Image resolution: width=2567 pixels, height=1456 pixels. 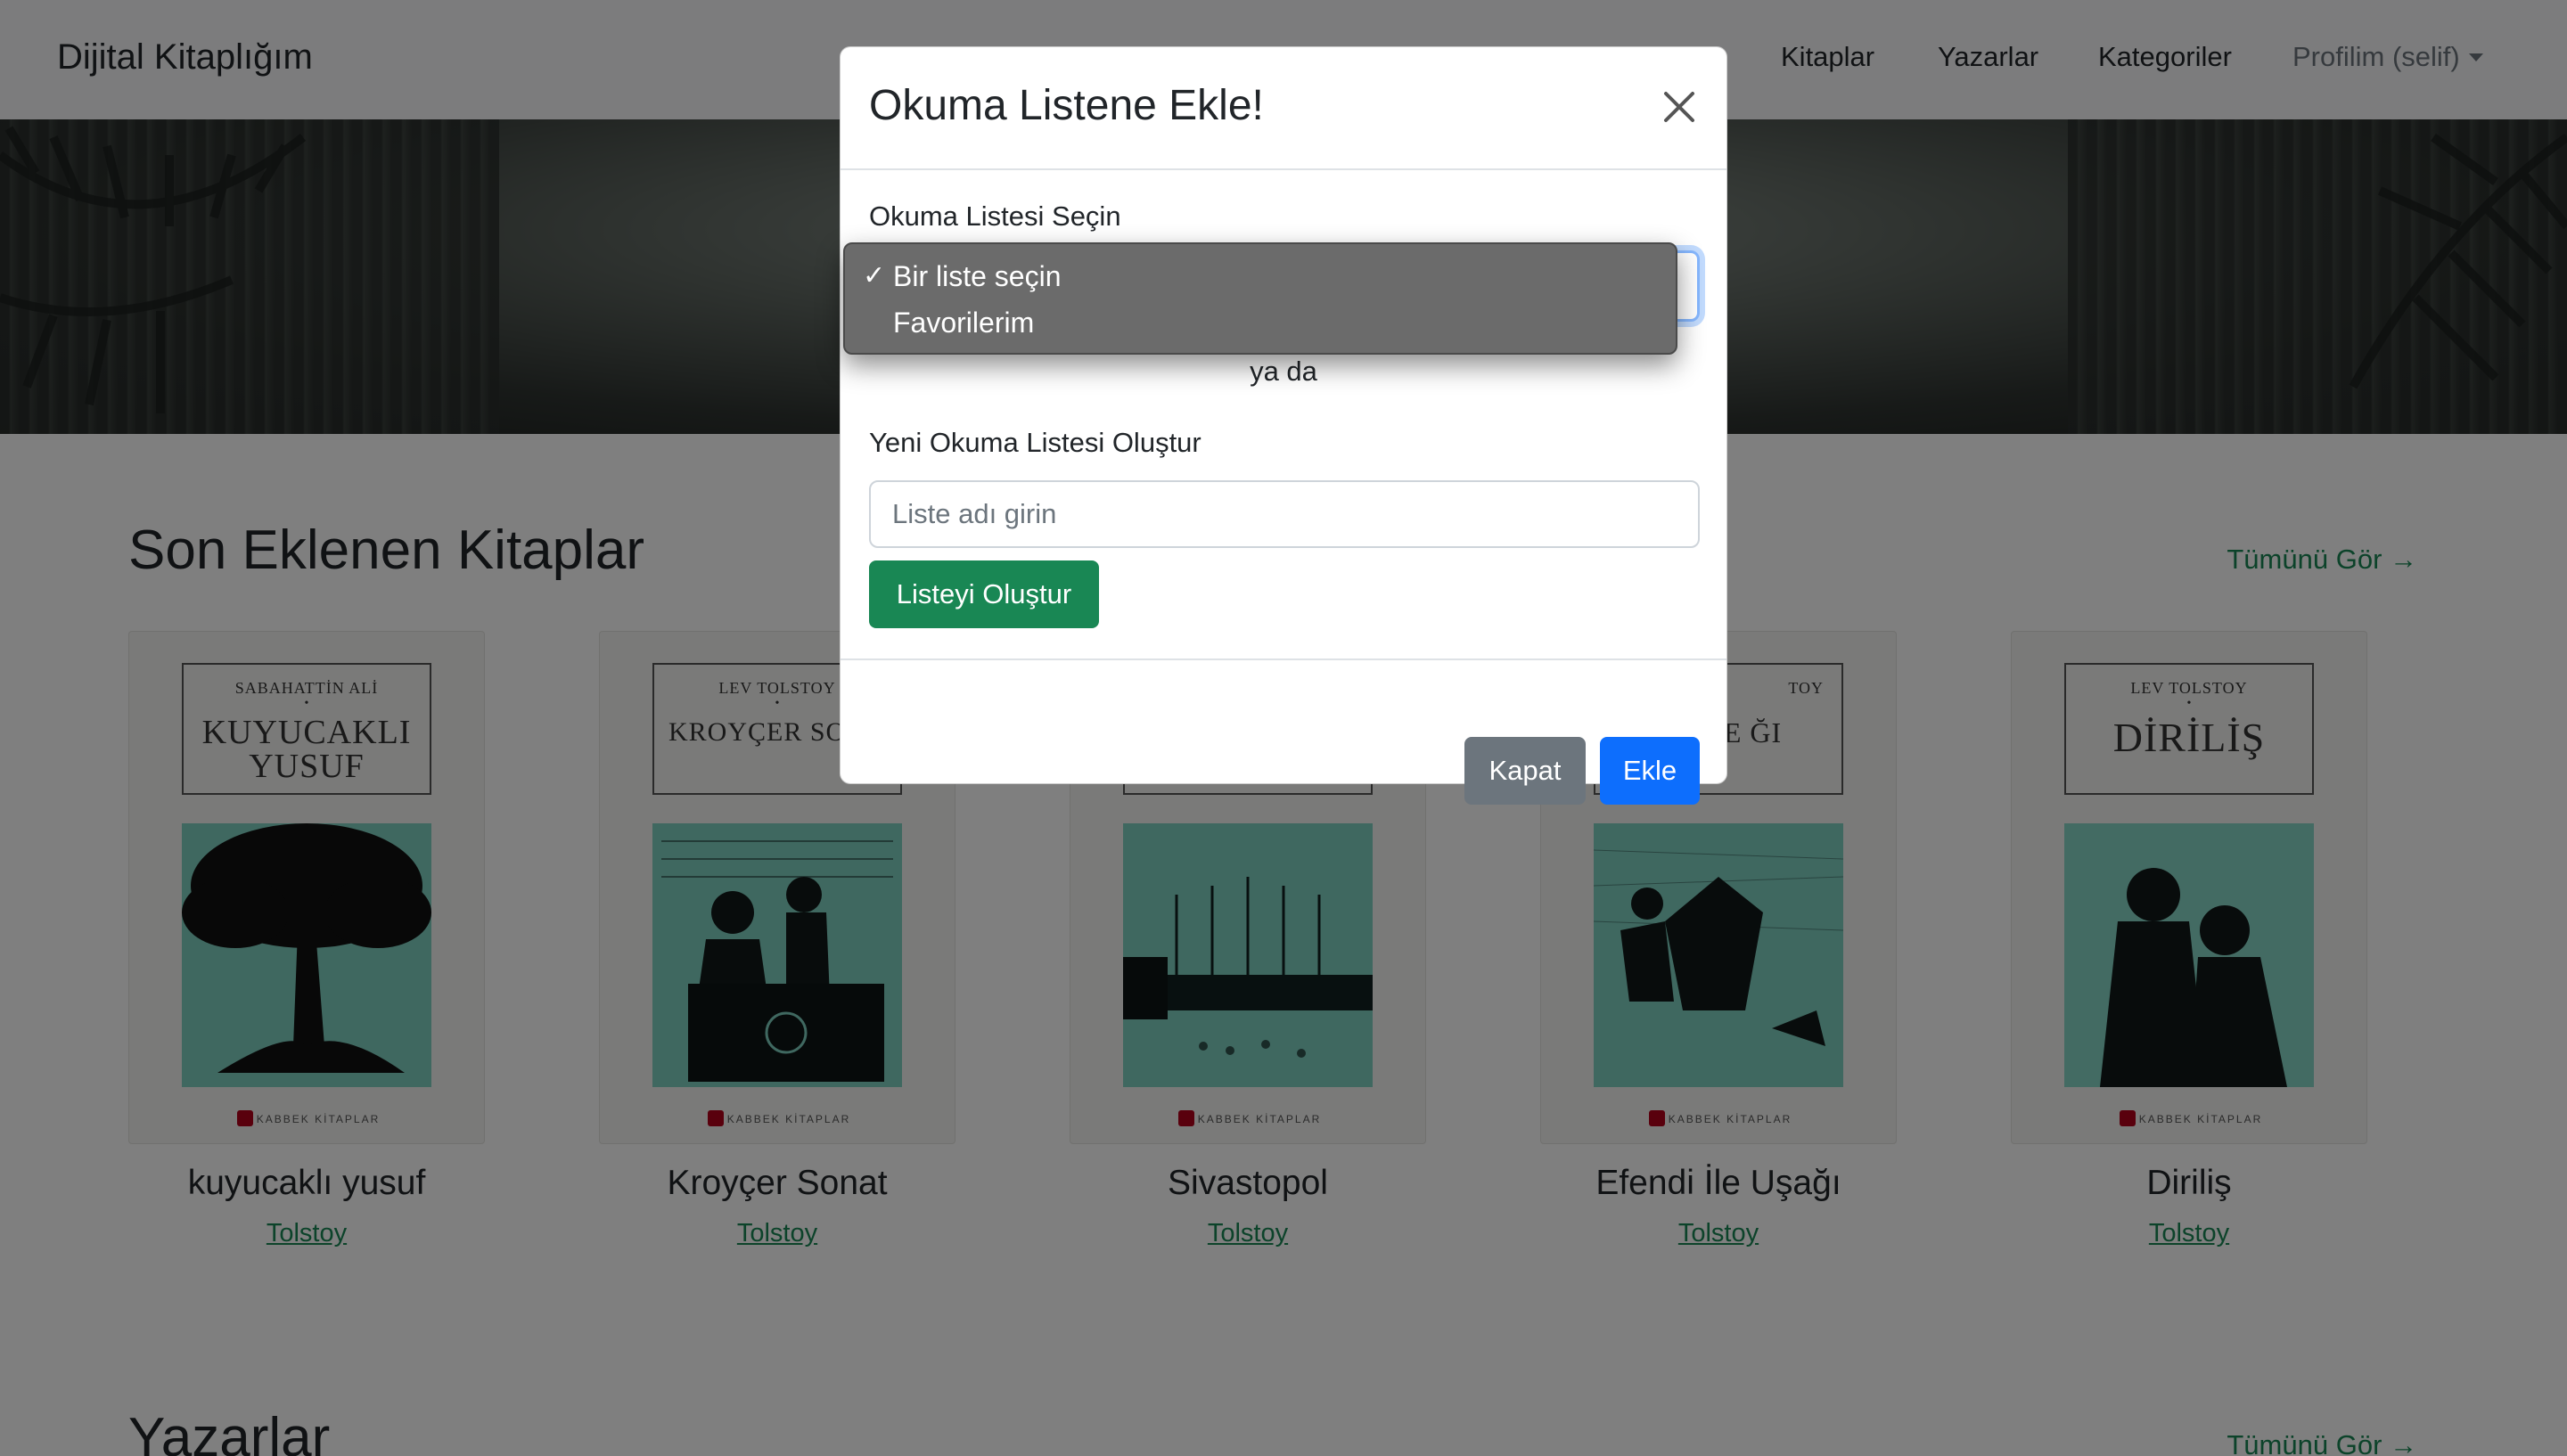 I want to click on close-button: Kapat, so click(x=1525, y=771).